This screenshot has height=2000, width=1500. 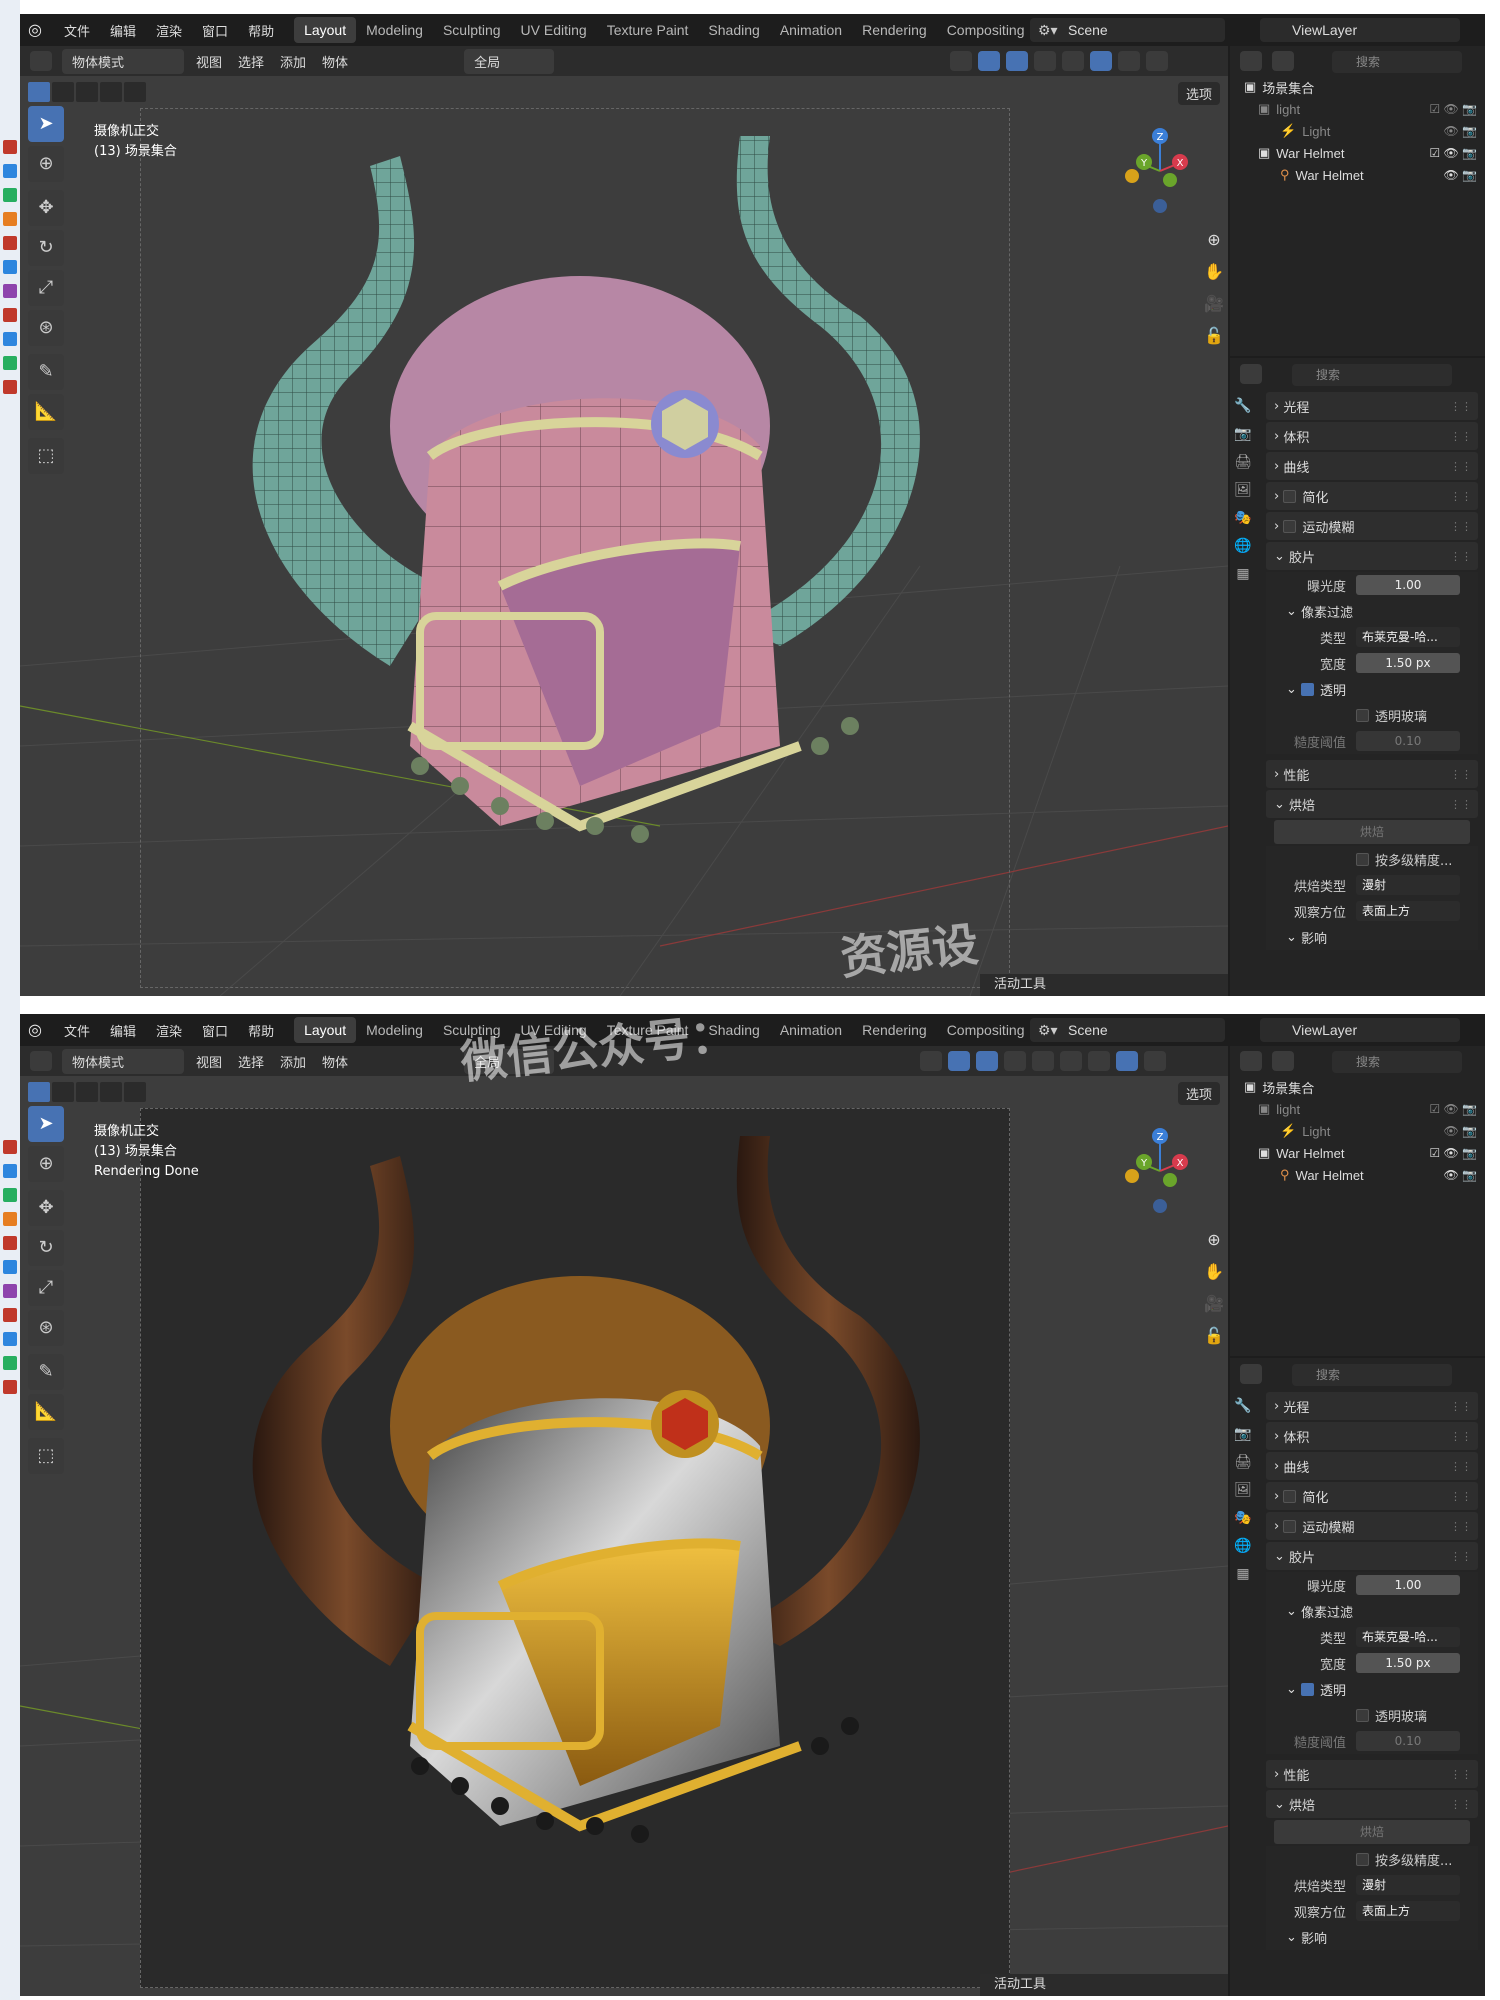 I want to click on panel-light-paths: › 光程 ⋮⋮, so click(x=1372, y=406).